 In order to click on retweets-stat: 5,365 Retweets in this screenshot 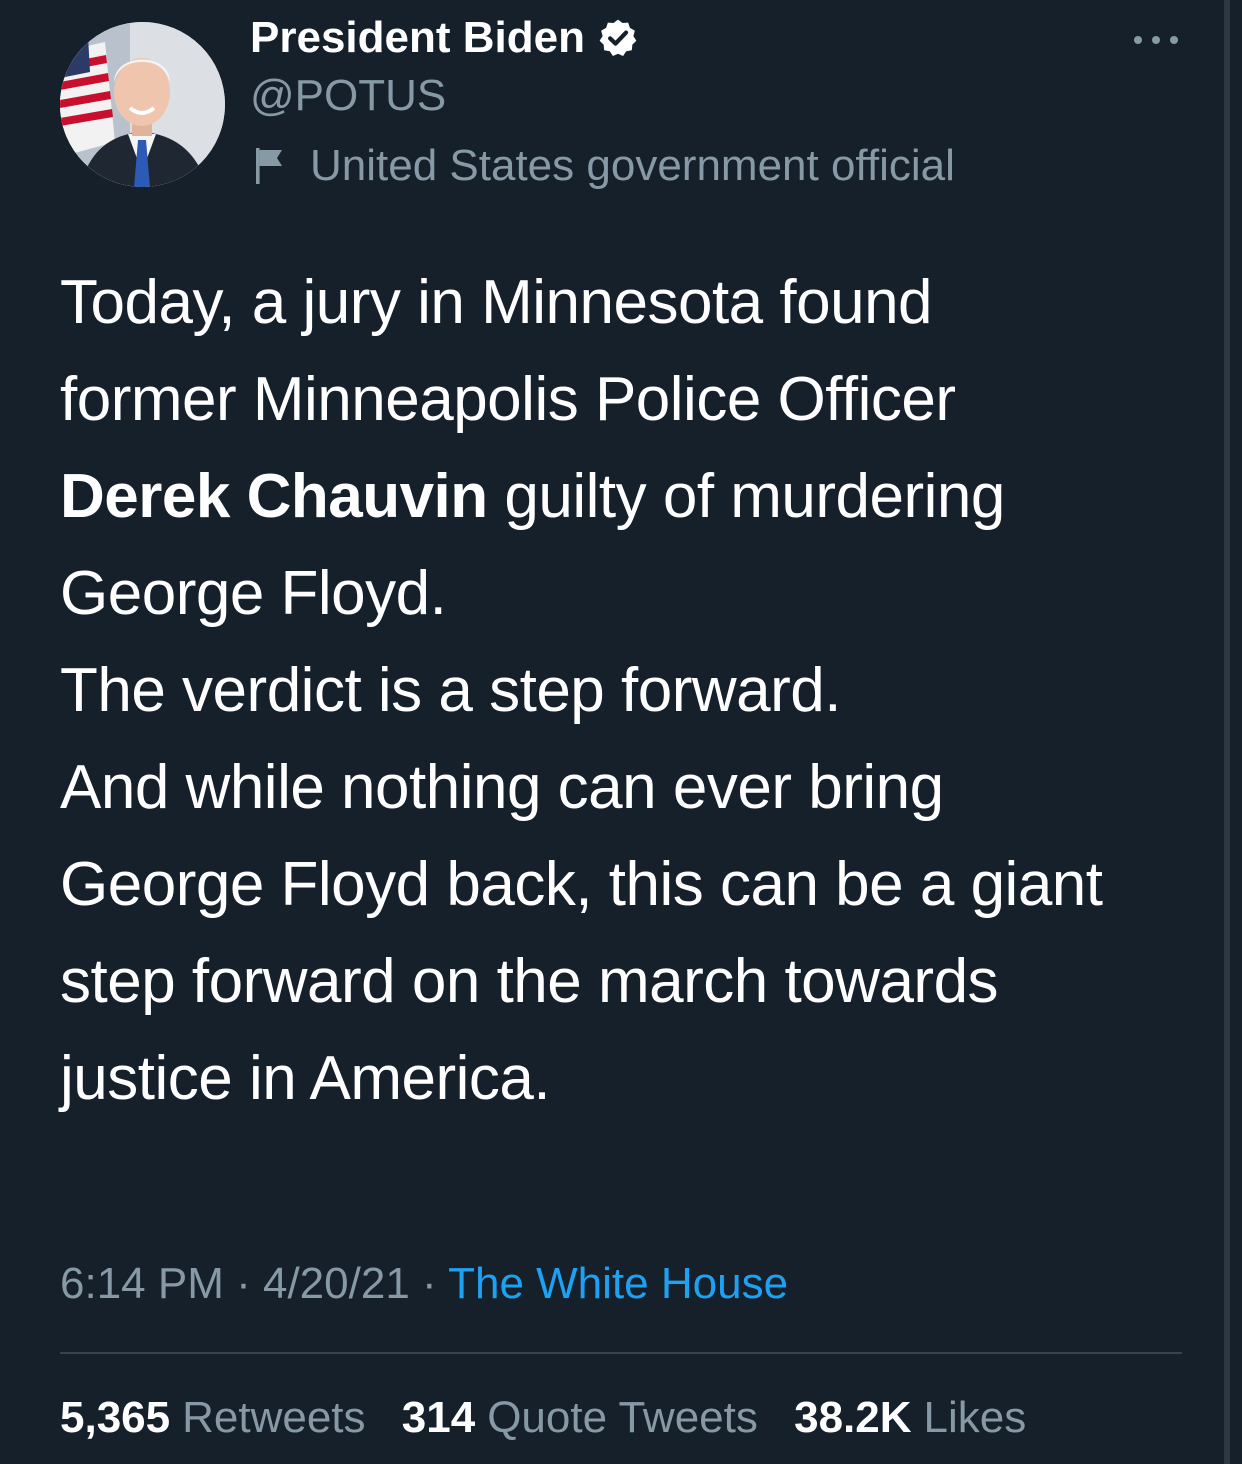, I will do `click(213, 1418)`.